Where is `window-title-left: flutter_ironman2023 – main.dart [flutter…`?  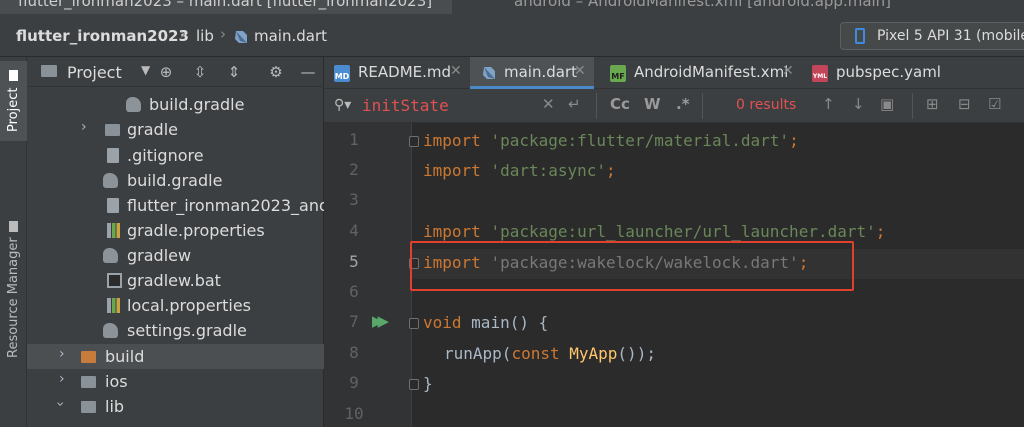
window-title-left: flutter_ironman2023 – main.dart [flutter… is located at coordinates (225, 5).